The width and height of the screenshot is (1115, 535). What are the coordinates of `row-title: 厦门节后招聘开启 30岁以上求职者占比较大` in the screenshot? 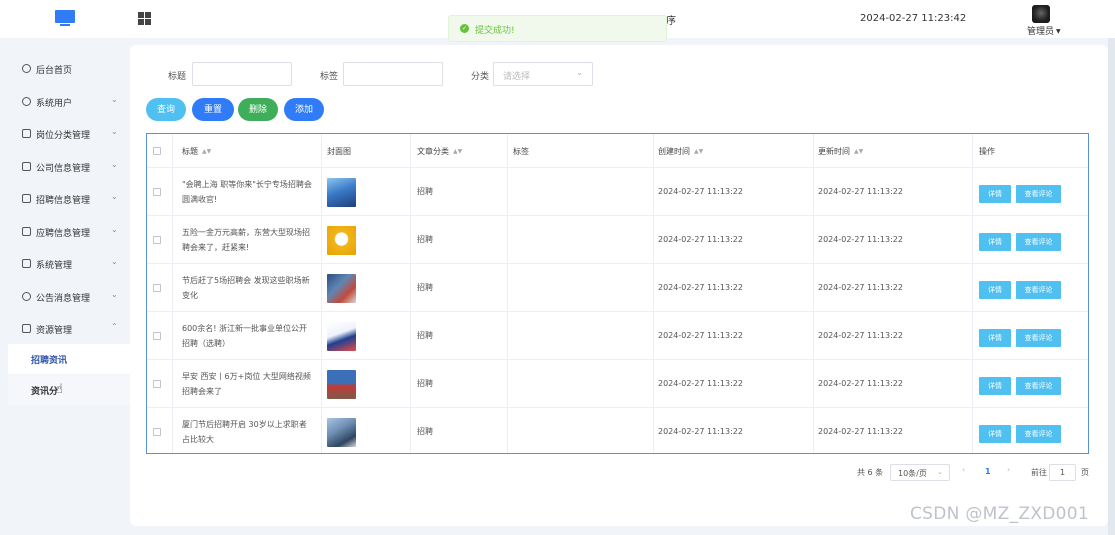 It's located at (244, 432).